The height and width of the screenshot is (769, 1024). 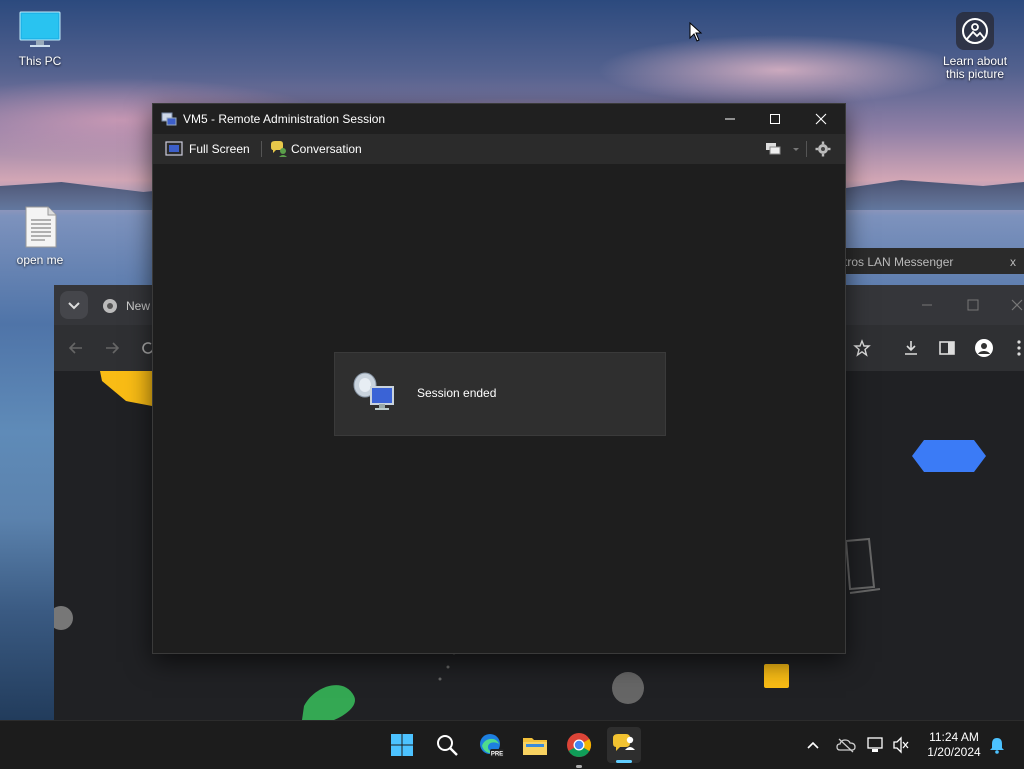 I want to click on download-icon, so click(x=911, y=348).